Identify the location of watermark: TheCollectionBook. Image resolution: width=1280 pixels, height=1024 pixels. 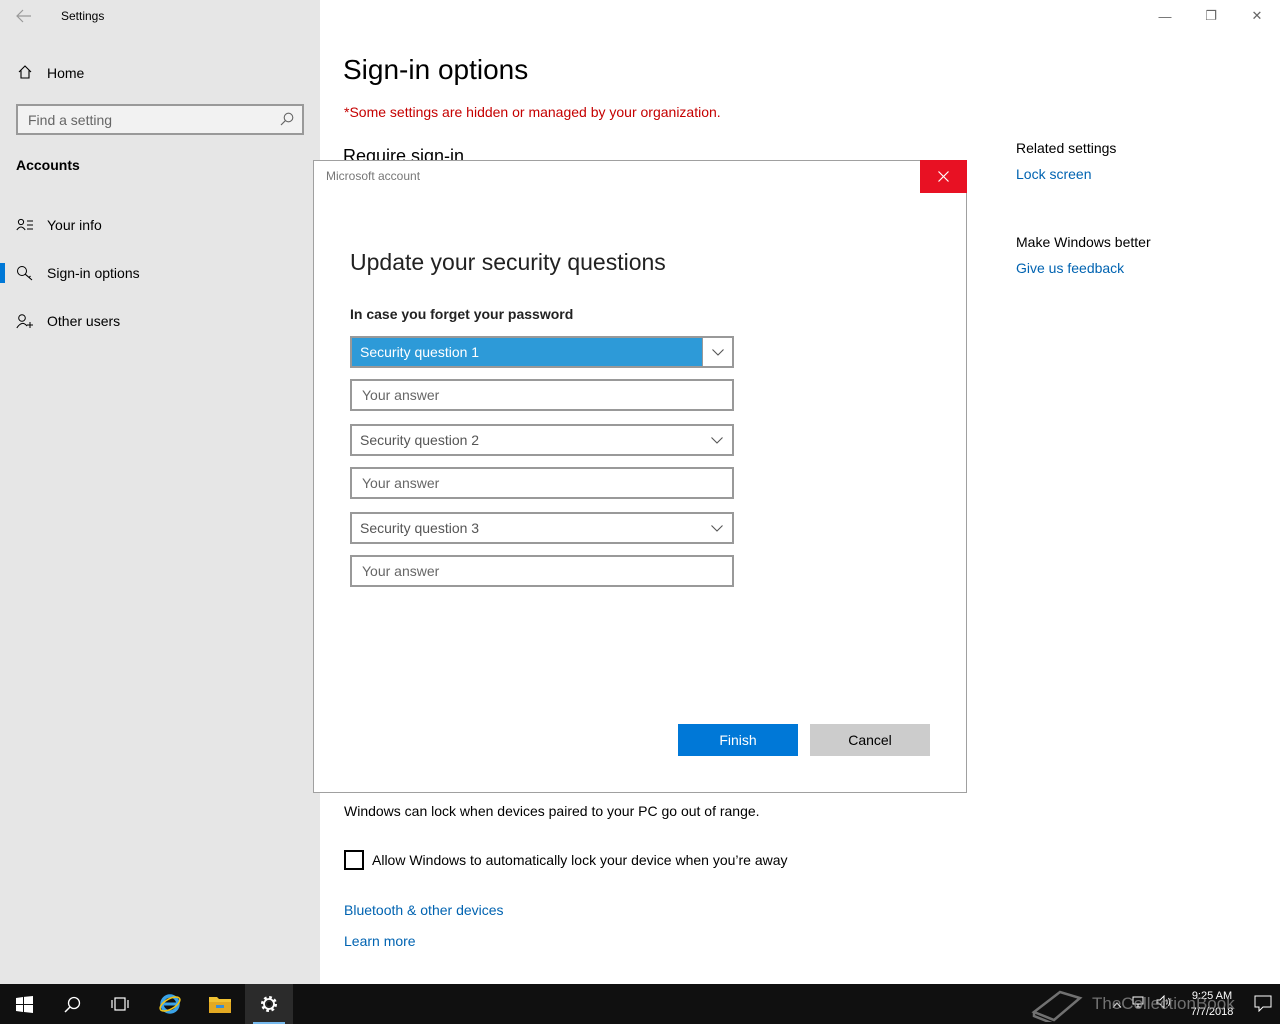
(1132, 1004).